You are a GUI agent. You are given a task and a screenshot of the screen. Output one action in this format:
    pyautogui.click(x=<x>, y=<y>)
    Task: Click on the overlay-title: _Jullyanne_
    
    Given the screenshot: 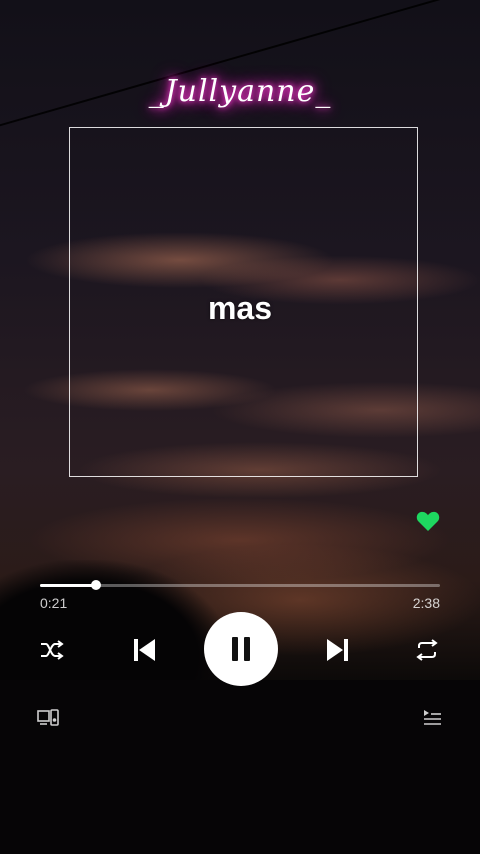 What is the action you would take?
    pyautogui.click(x=240, y=91)
    